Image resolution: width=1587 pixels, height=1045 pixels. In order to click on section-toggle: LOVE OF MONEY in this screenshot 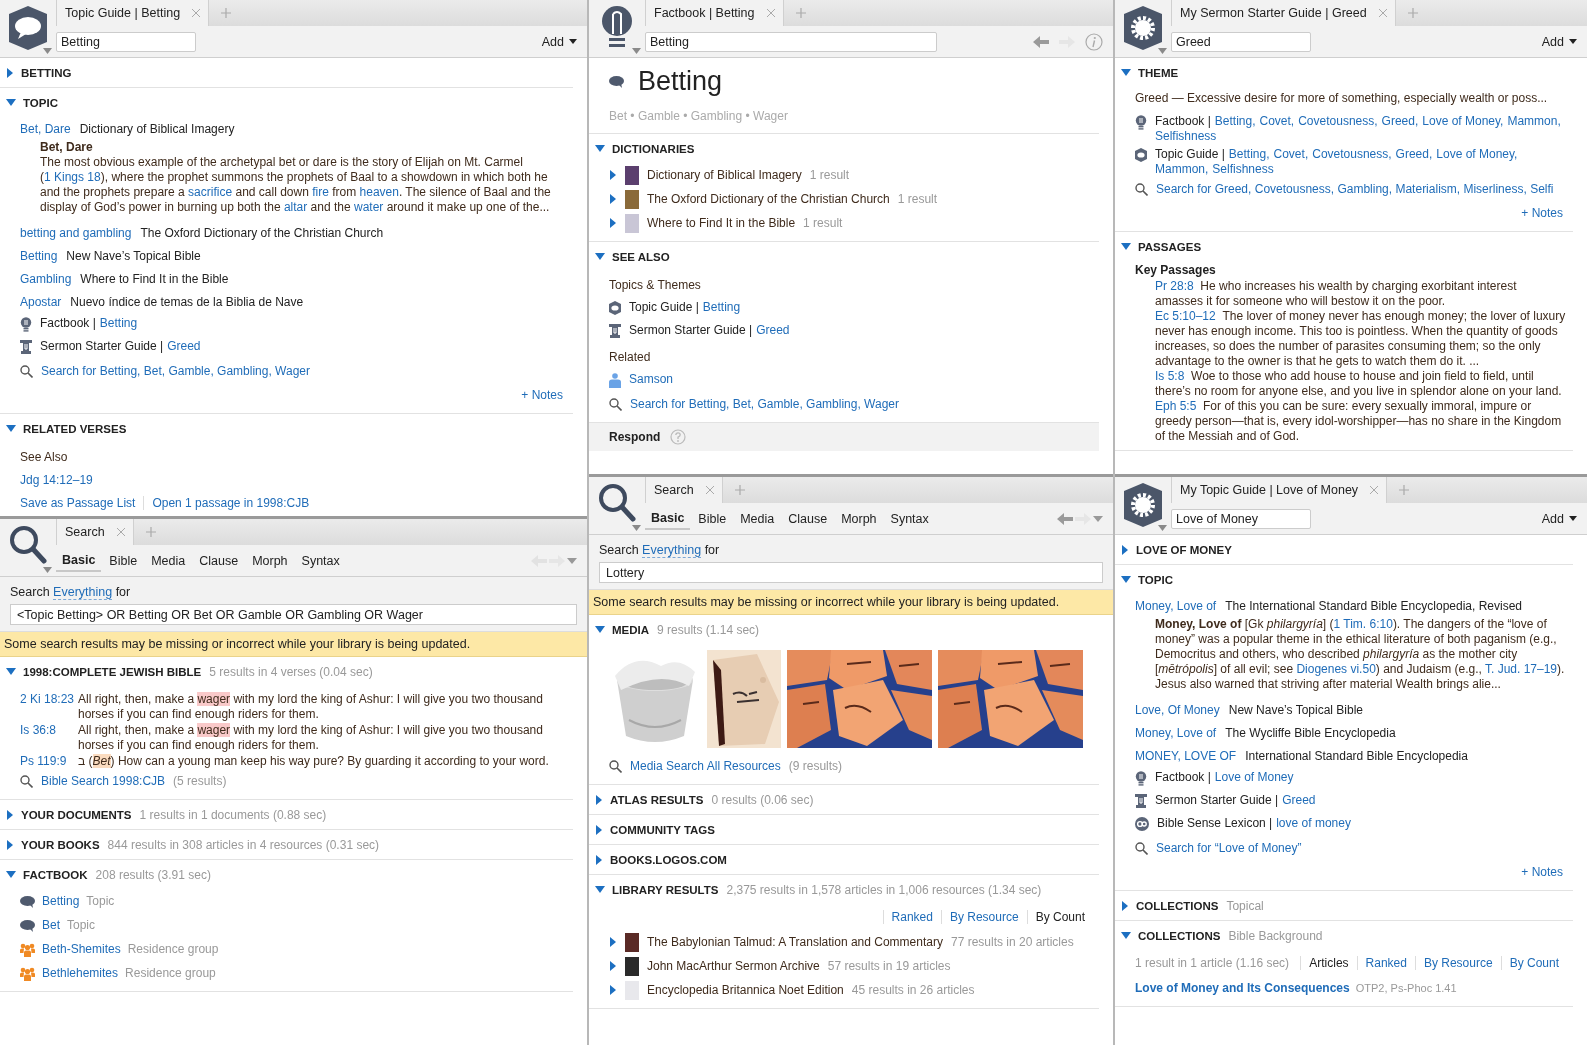, I will do `click(1176, 549)`.